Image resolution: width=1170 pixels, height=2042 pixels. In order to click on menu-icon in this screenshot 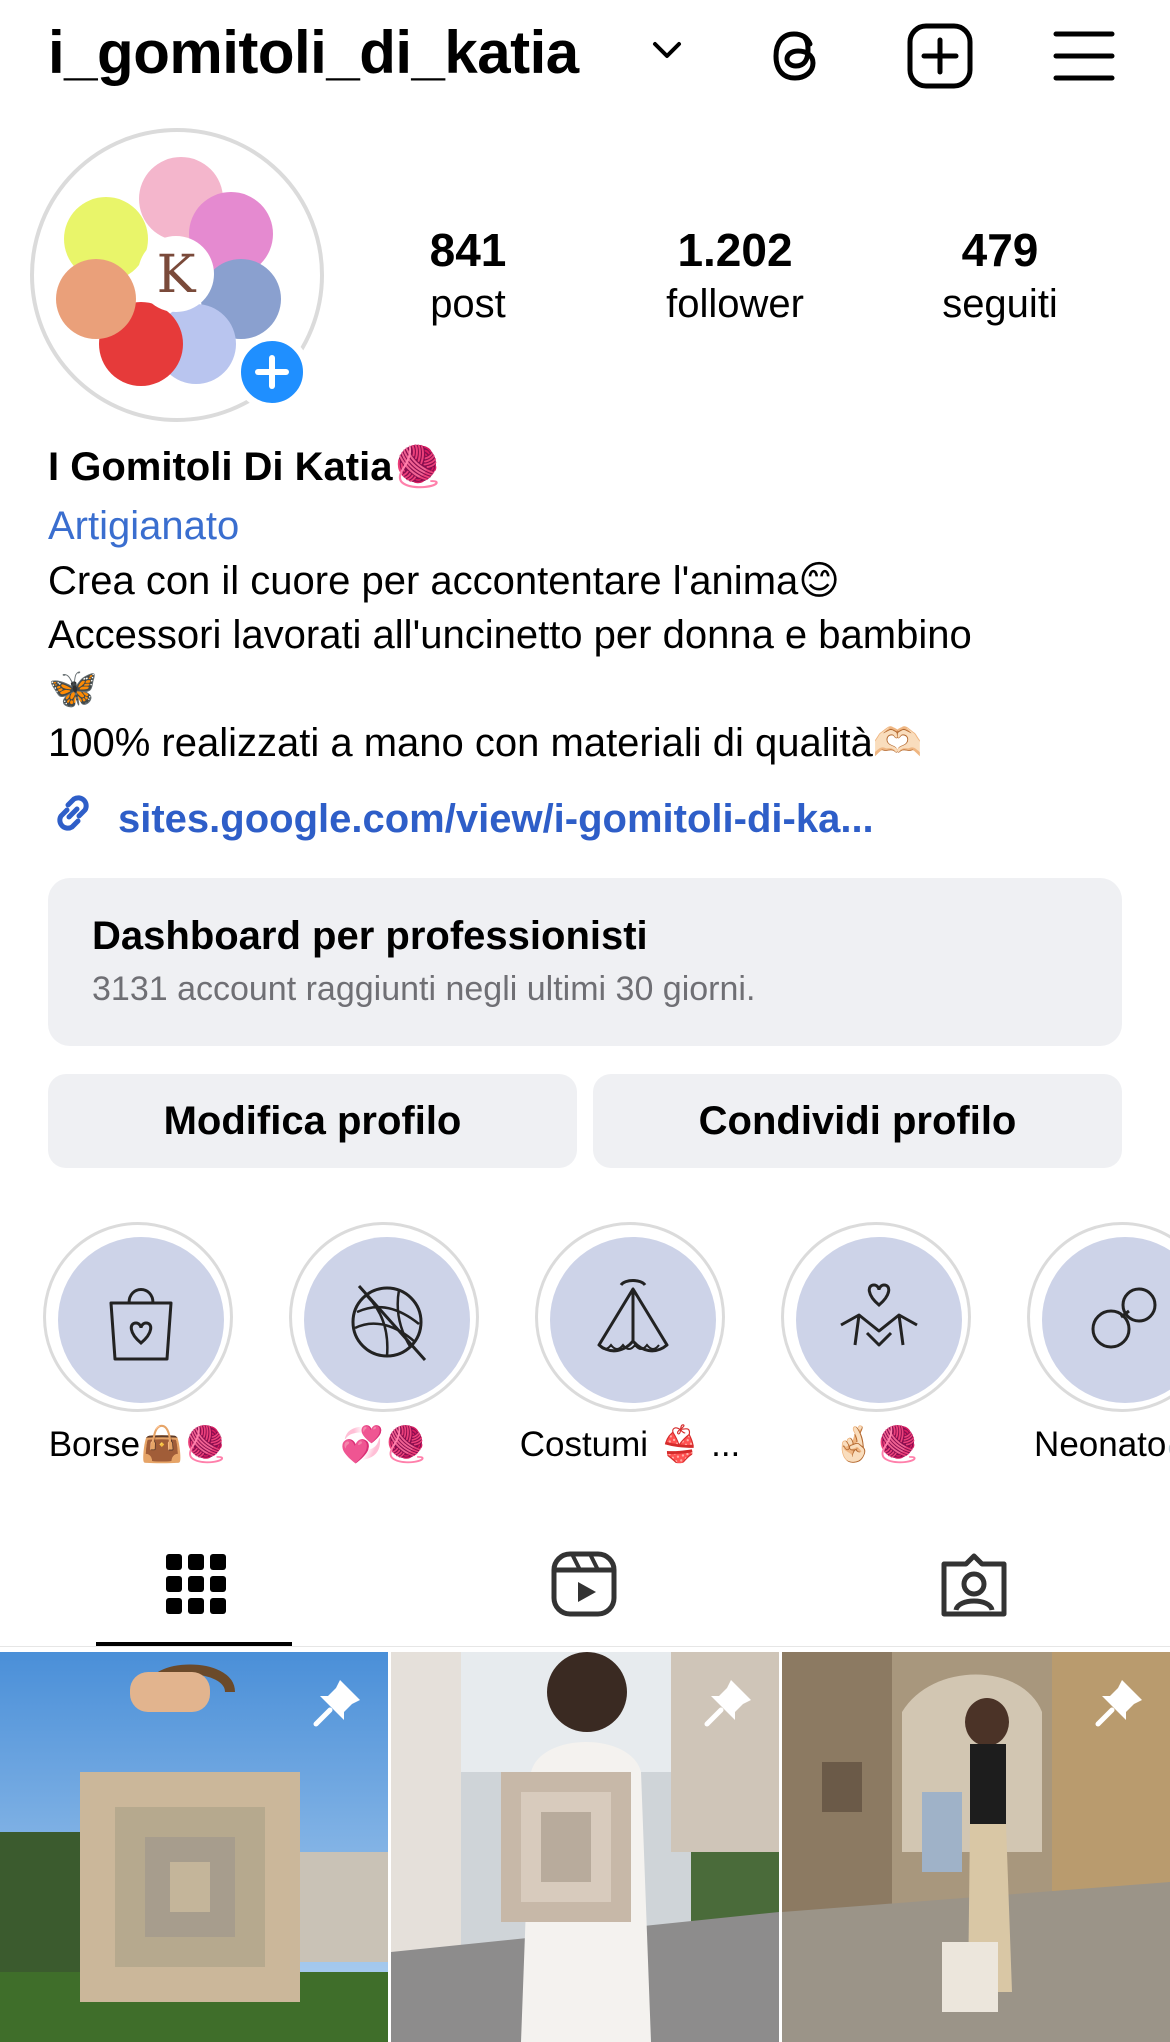, I will do `click(1084, 56)`.